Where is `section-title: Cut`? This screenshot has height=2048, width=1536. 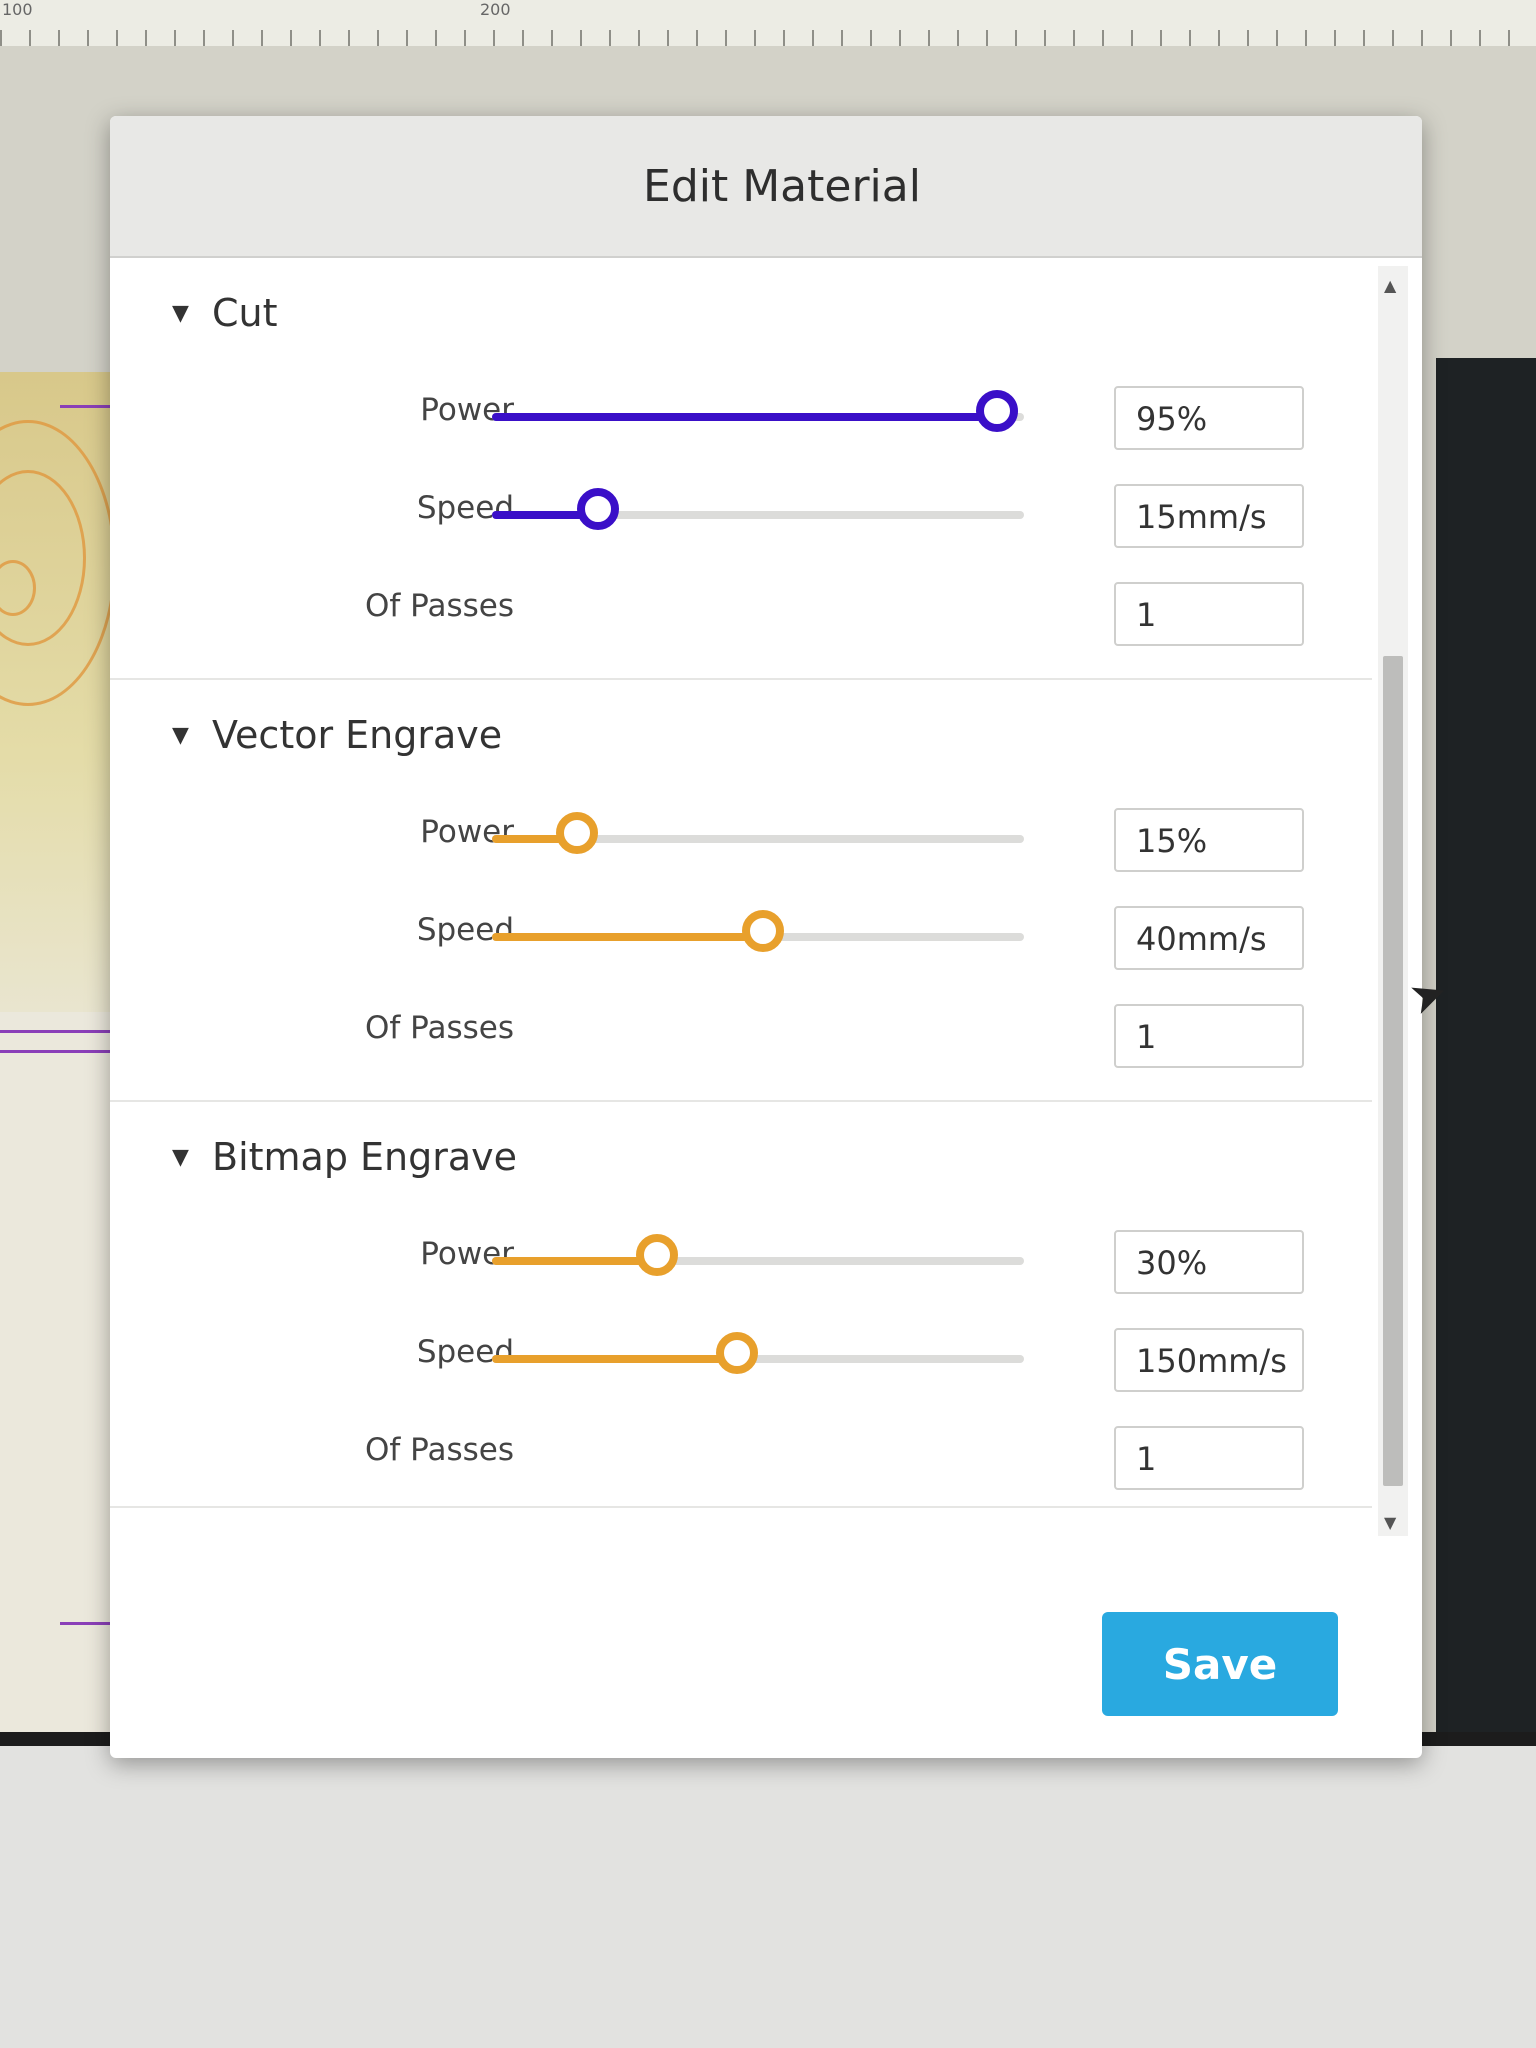 section-title: Cut is located at coordinates (245, 313).